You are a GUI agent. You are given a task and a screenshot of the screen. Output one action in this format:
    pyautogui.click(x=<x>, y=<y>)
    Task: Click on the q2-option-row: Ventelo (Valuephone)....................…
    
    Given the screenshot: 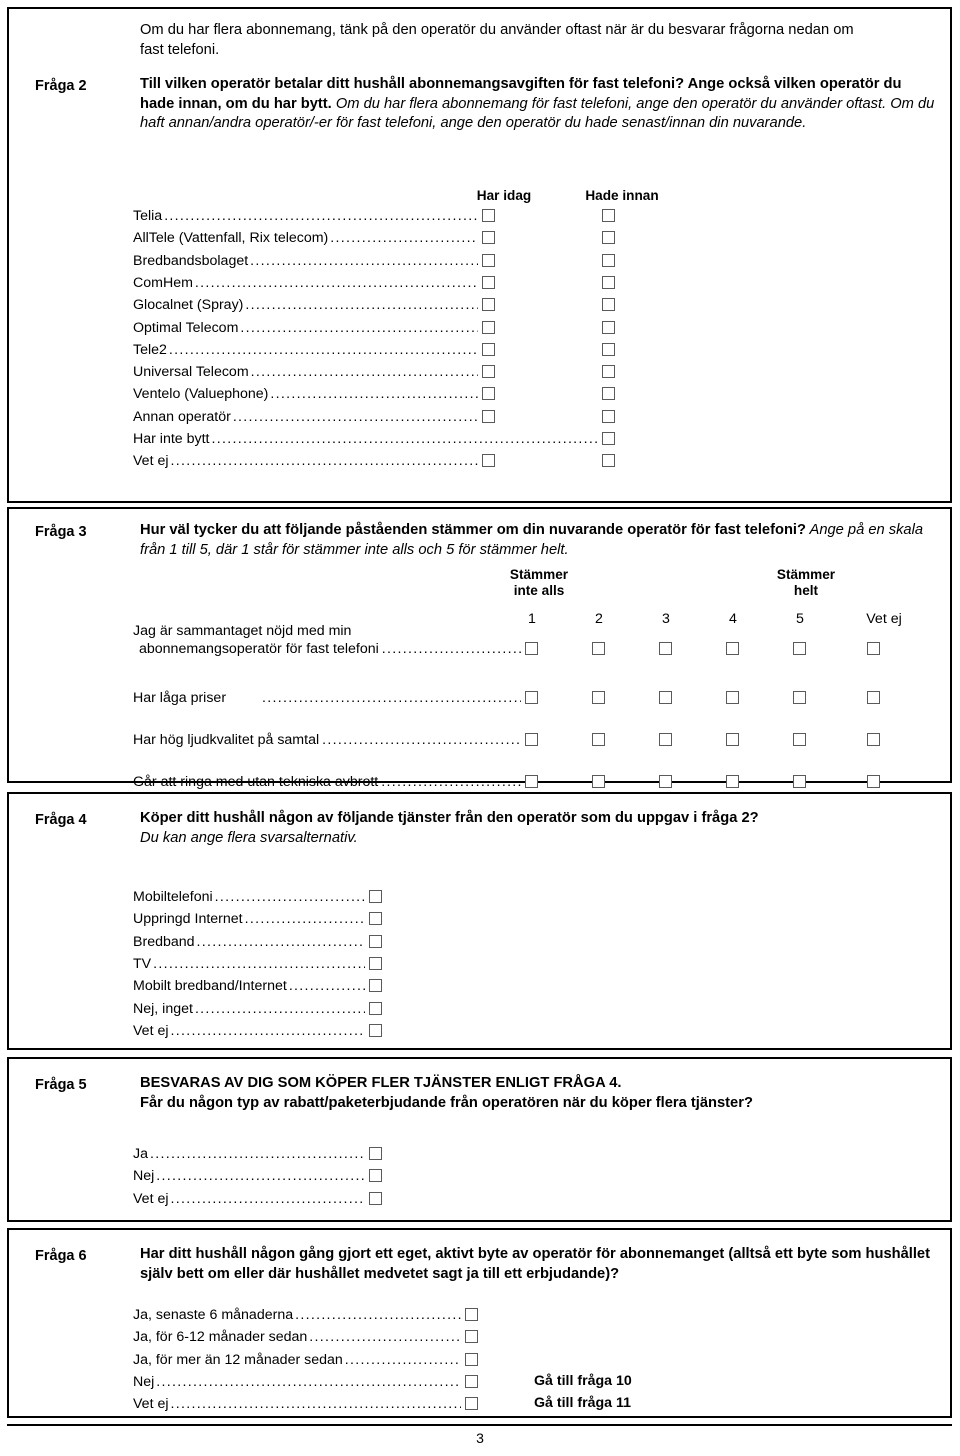 What is the action you would take?
    pyautogui.click(x=305, y=394)
    